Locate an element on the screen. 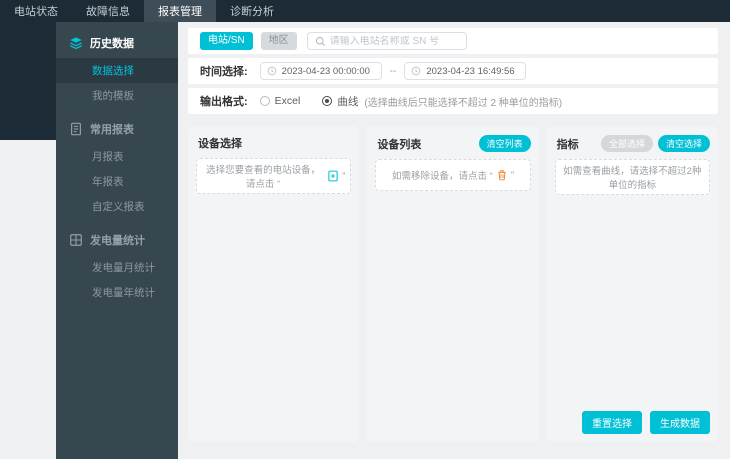 Image resolution: width=730 pixels, height=459 pixels. tab-region: 地区 is located at coordinates (278, 41).